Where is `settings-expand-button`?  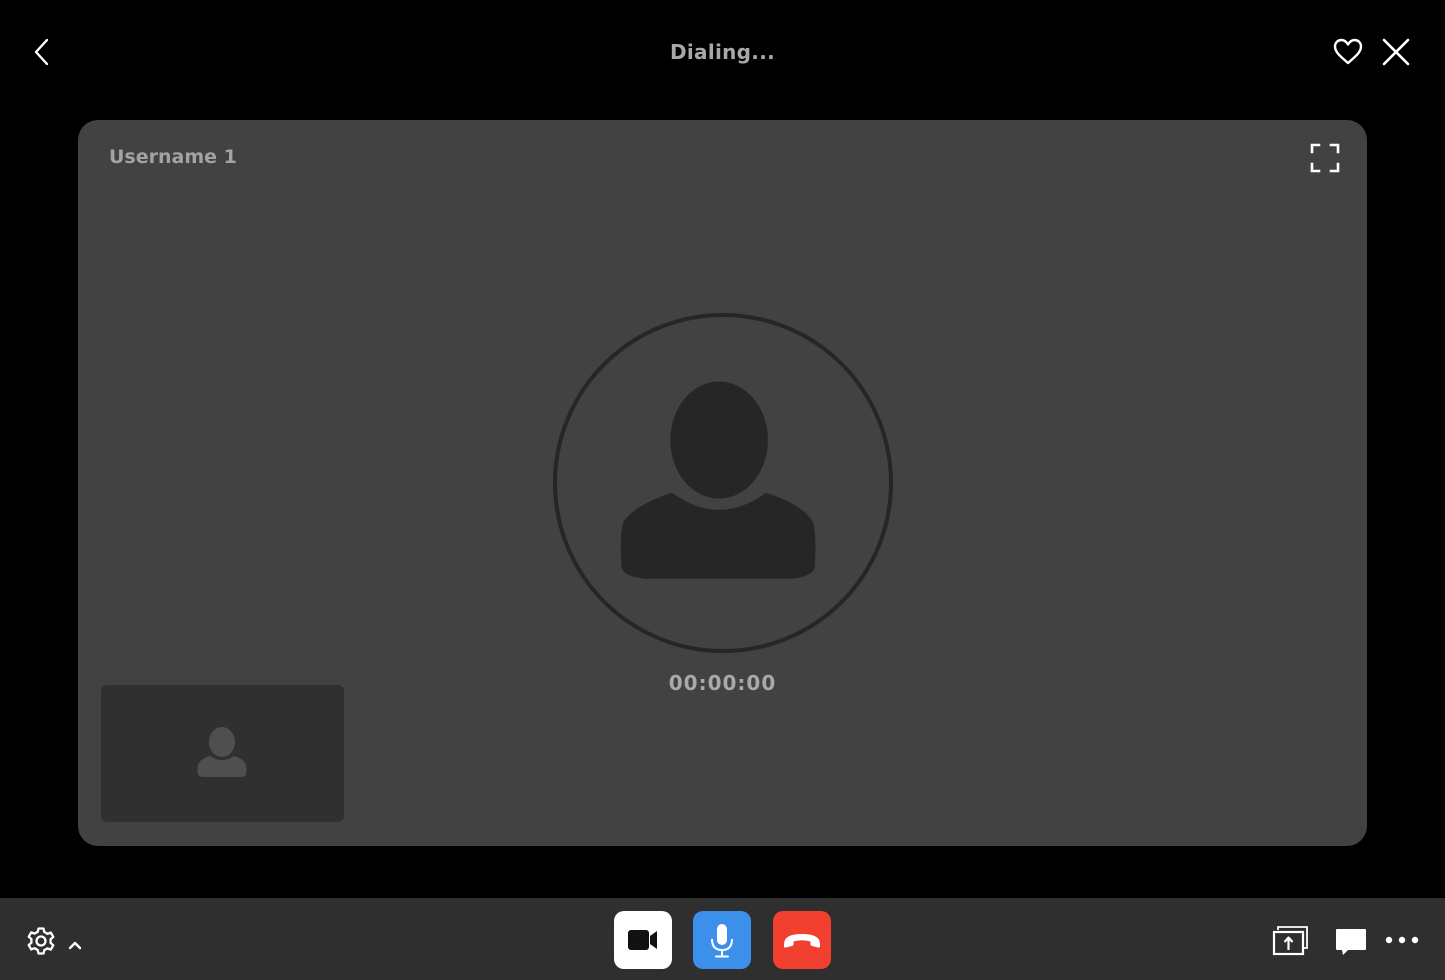 settings-expand-button is located at coordinates (75, 943).